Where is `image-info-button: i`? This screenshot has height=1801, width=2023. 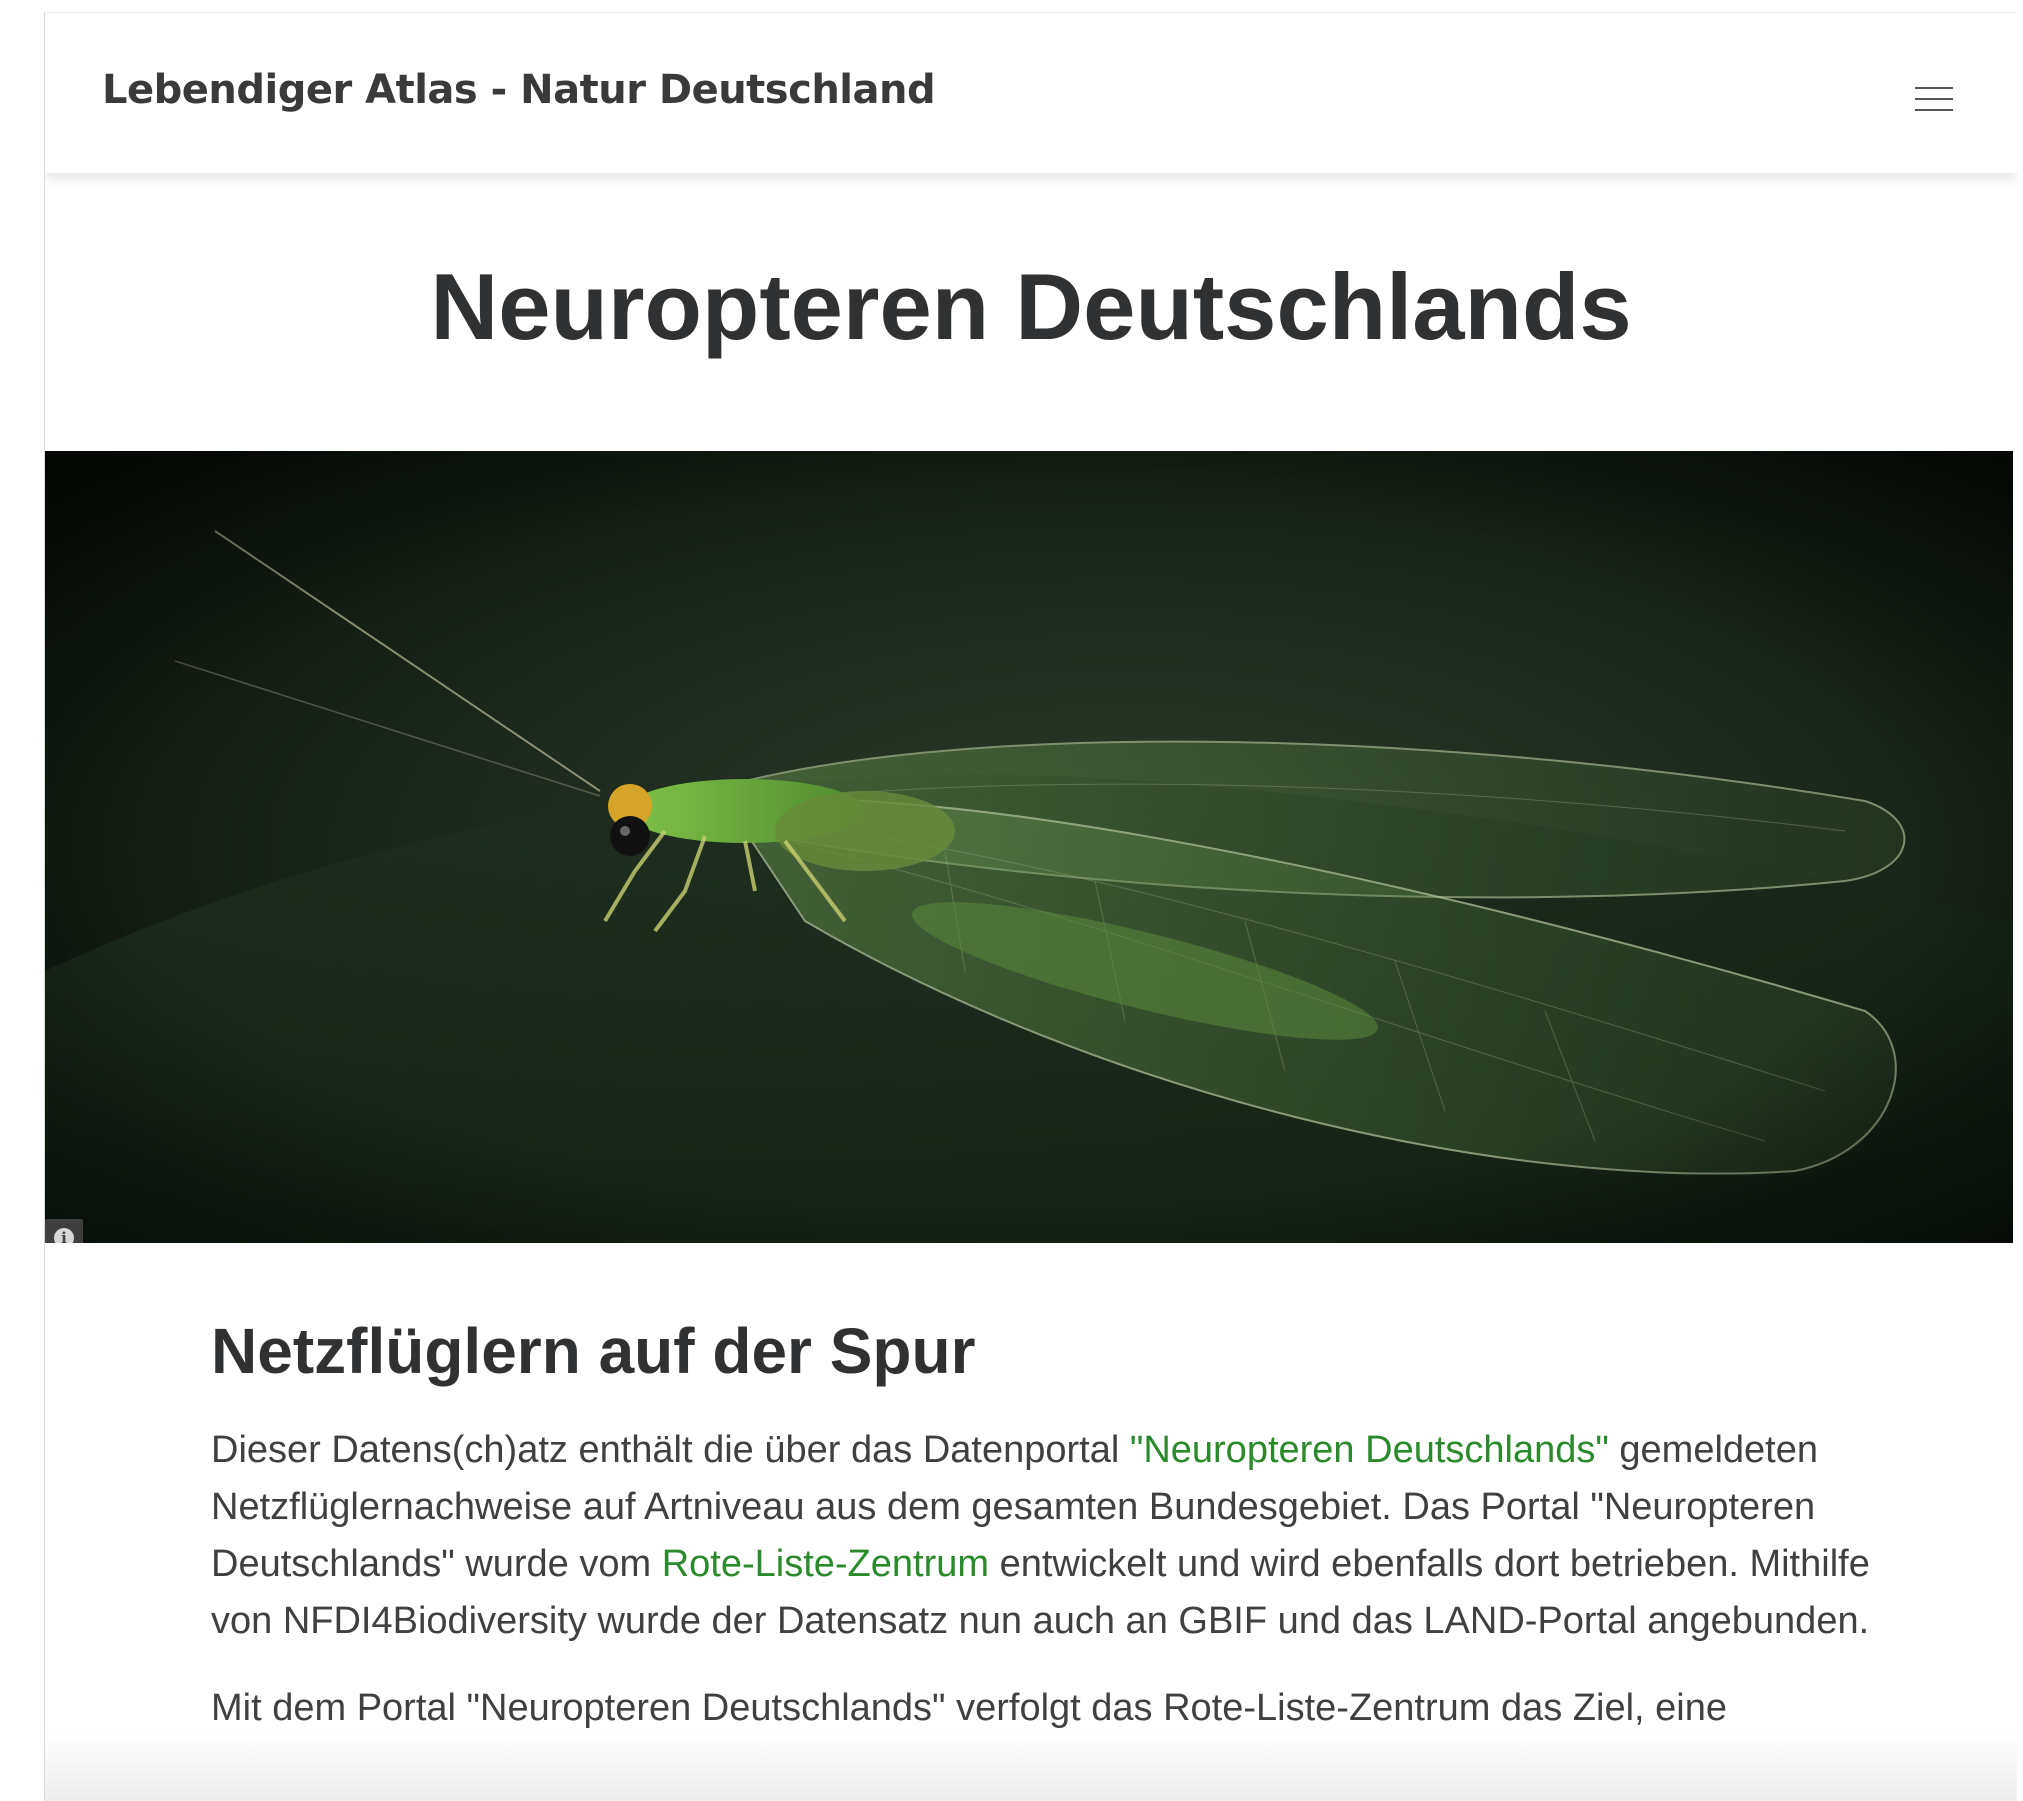 image-info-button: i is located at coordinates (64, 1231).